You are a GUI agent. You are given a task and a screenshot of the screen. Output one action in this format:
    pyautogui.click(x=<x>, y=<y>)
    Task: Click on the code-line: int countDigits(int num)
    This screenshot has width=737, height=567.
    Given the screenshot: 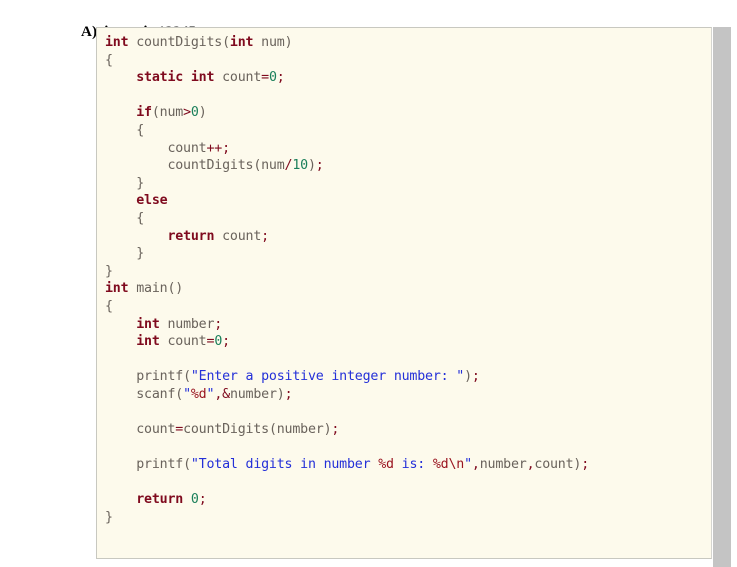 What is the action you would take?
    pyautogui.click(x=408, y=43)
    